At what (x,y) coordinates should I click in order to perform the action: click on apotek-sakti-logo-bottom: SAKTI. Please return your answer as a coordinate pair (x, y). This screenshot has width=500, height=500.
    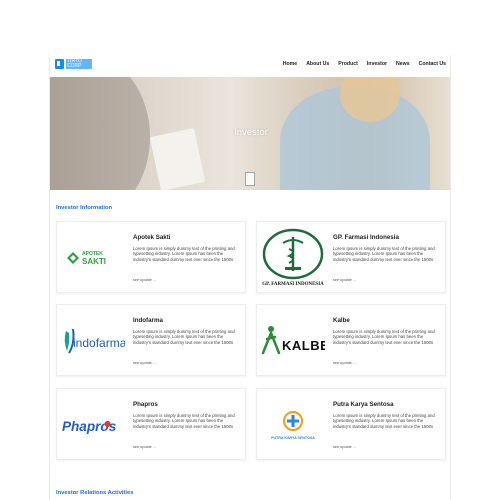
    Looking at the image, I should click on (94, 261).